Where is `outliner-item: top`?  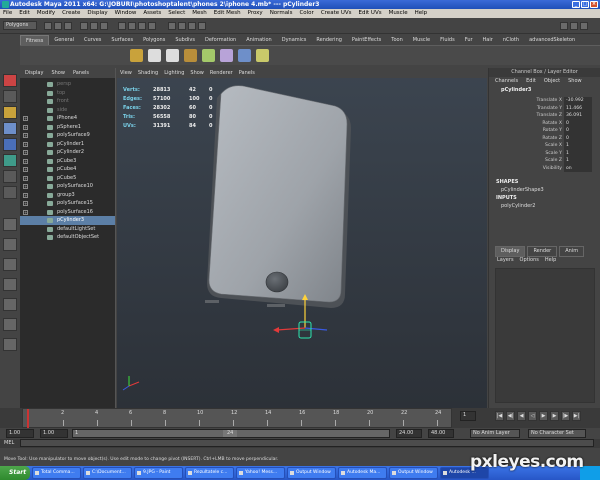
outliner-item: top is located at coordinates (67, 93).